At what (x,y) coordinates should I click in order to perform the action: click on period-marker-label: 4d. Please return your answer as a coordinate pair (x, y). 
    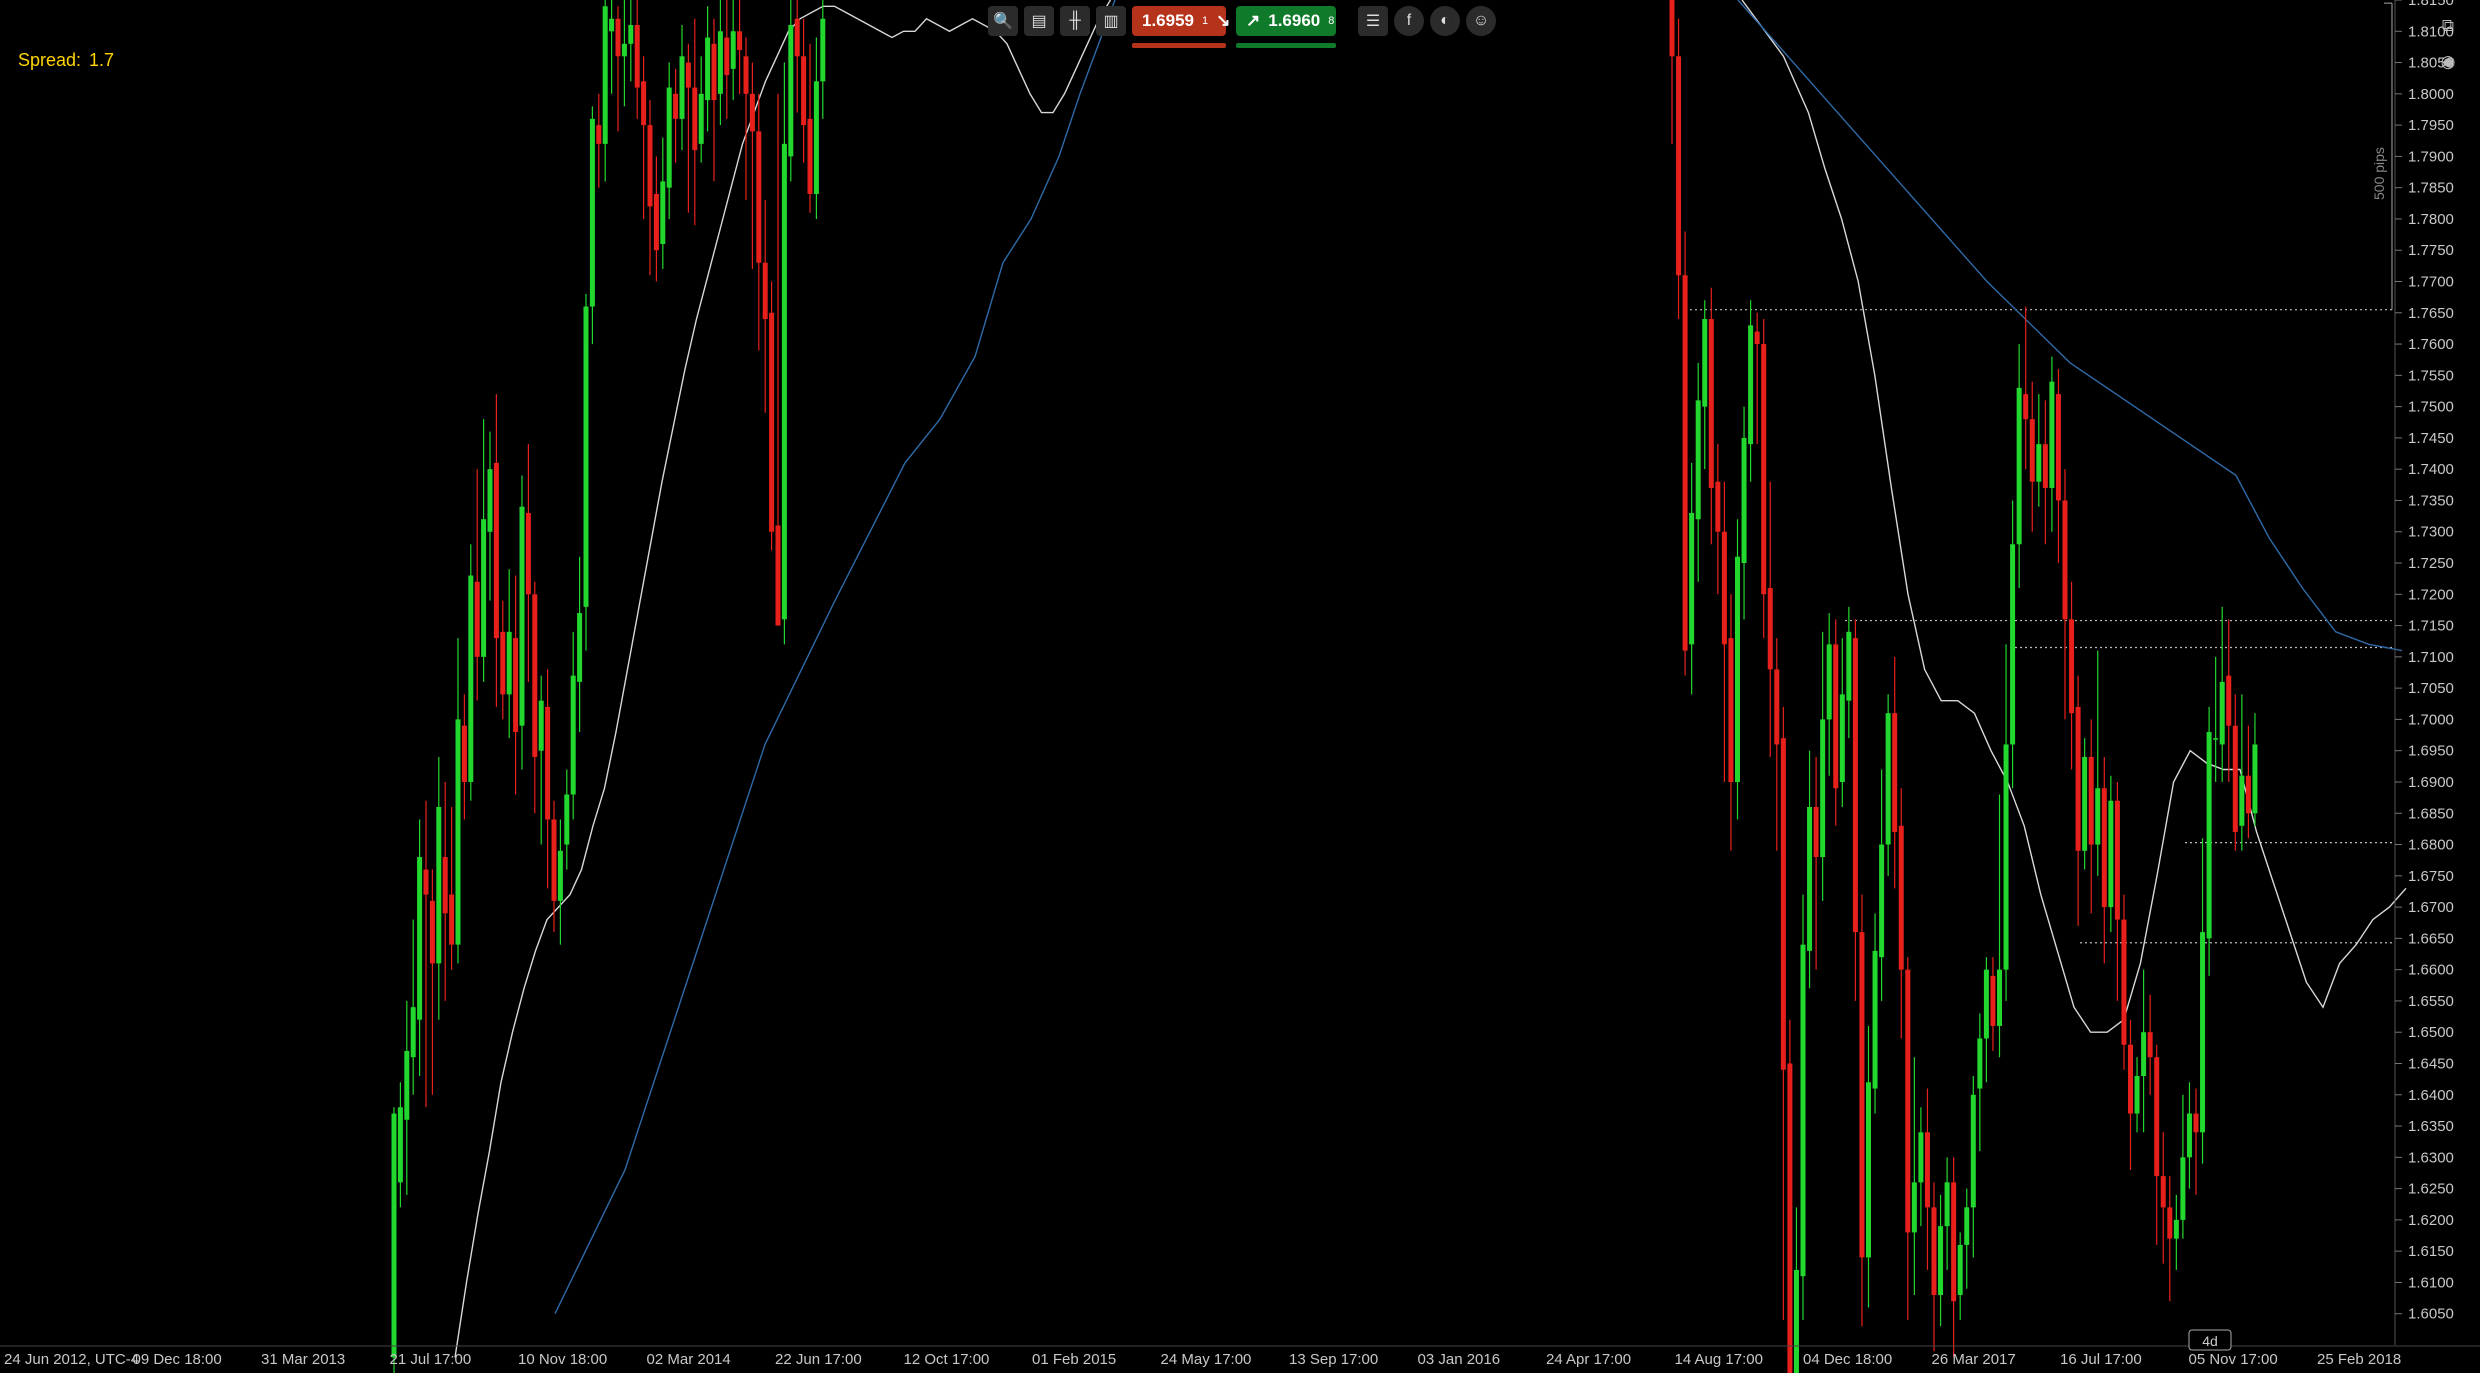
    Looking at the image, I should click on (2210, 1341).